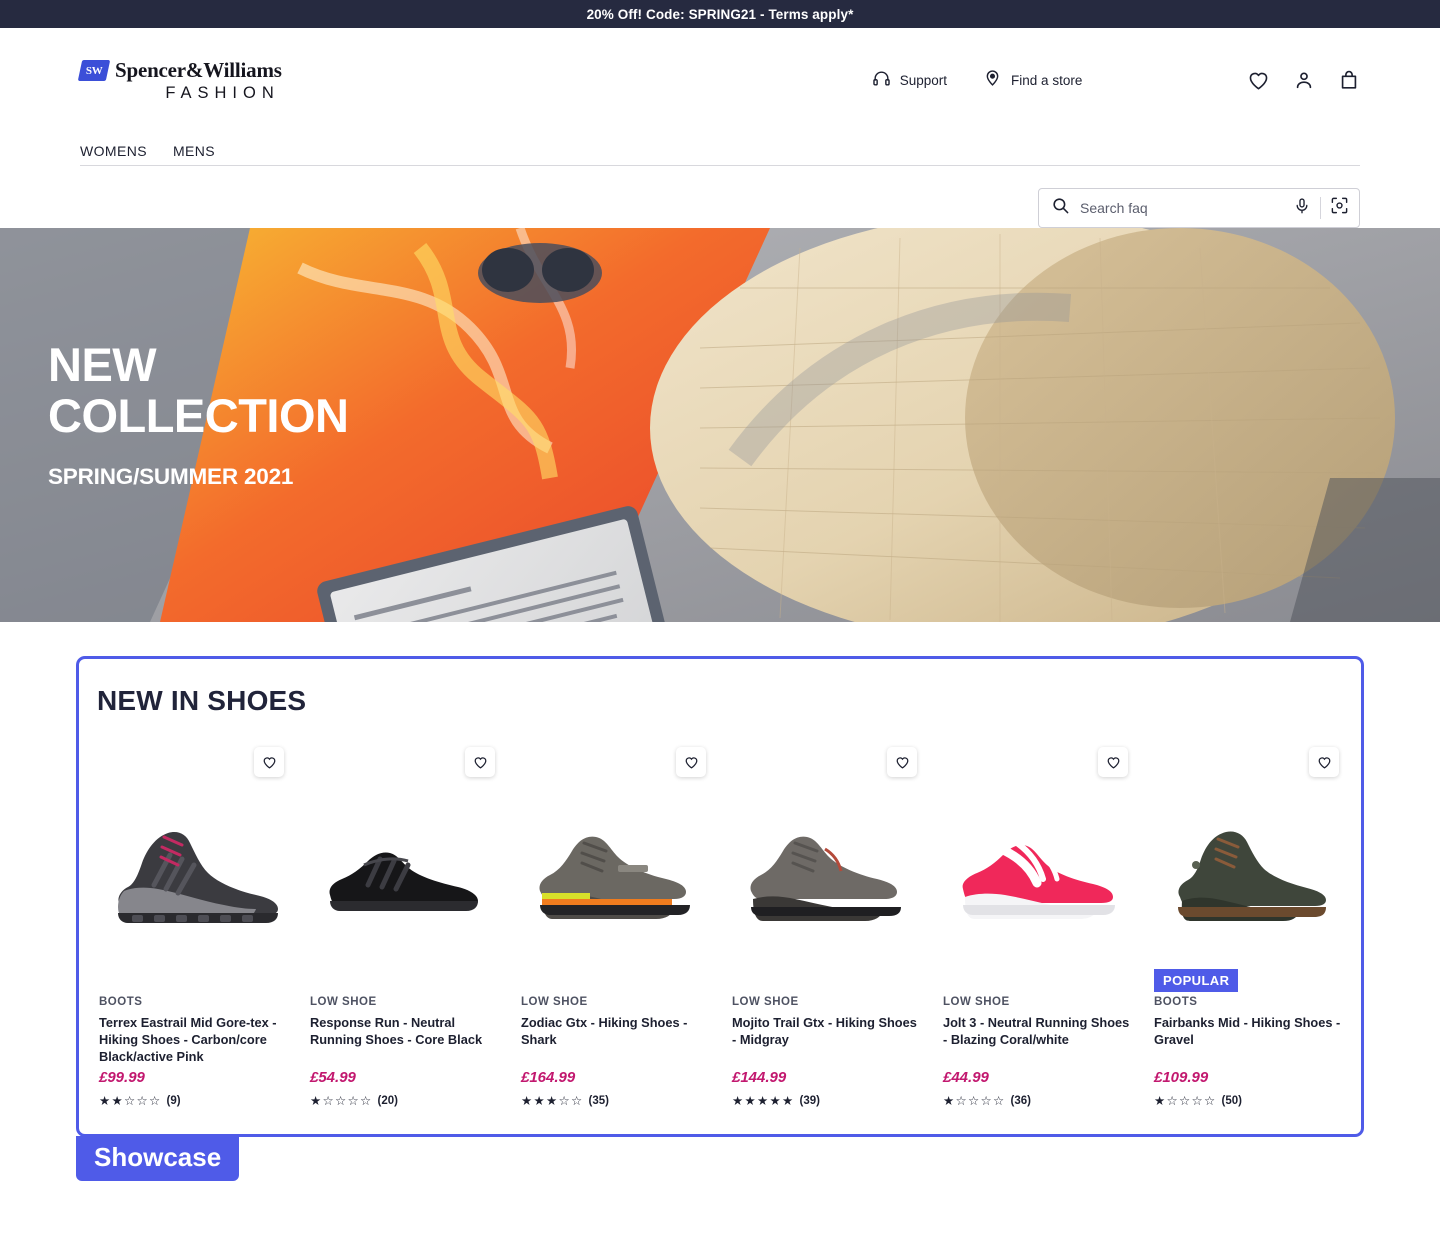 This screenshot has width=1440, height=1260. I want to click on search-box, so click(1199, 208).